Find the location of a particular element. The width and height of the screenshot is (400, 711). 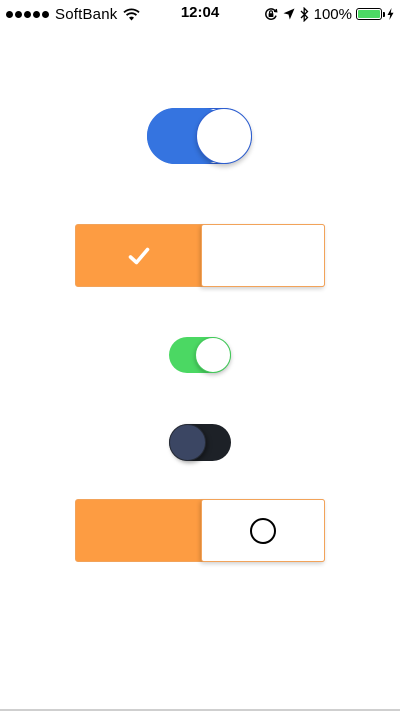

dark-toggle-switch is located at coordinates (200, 442).